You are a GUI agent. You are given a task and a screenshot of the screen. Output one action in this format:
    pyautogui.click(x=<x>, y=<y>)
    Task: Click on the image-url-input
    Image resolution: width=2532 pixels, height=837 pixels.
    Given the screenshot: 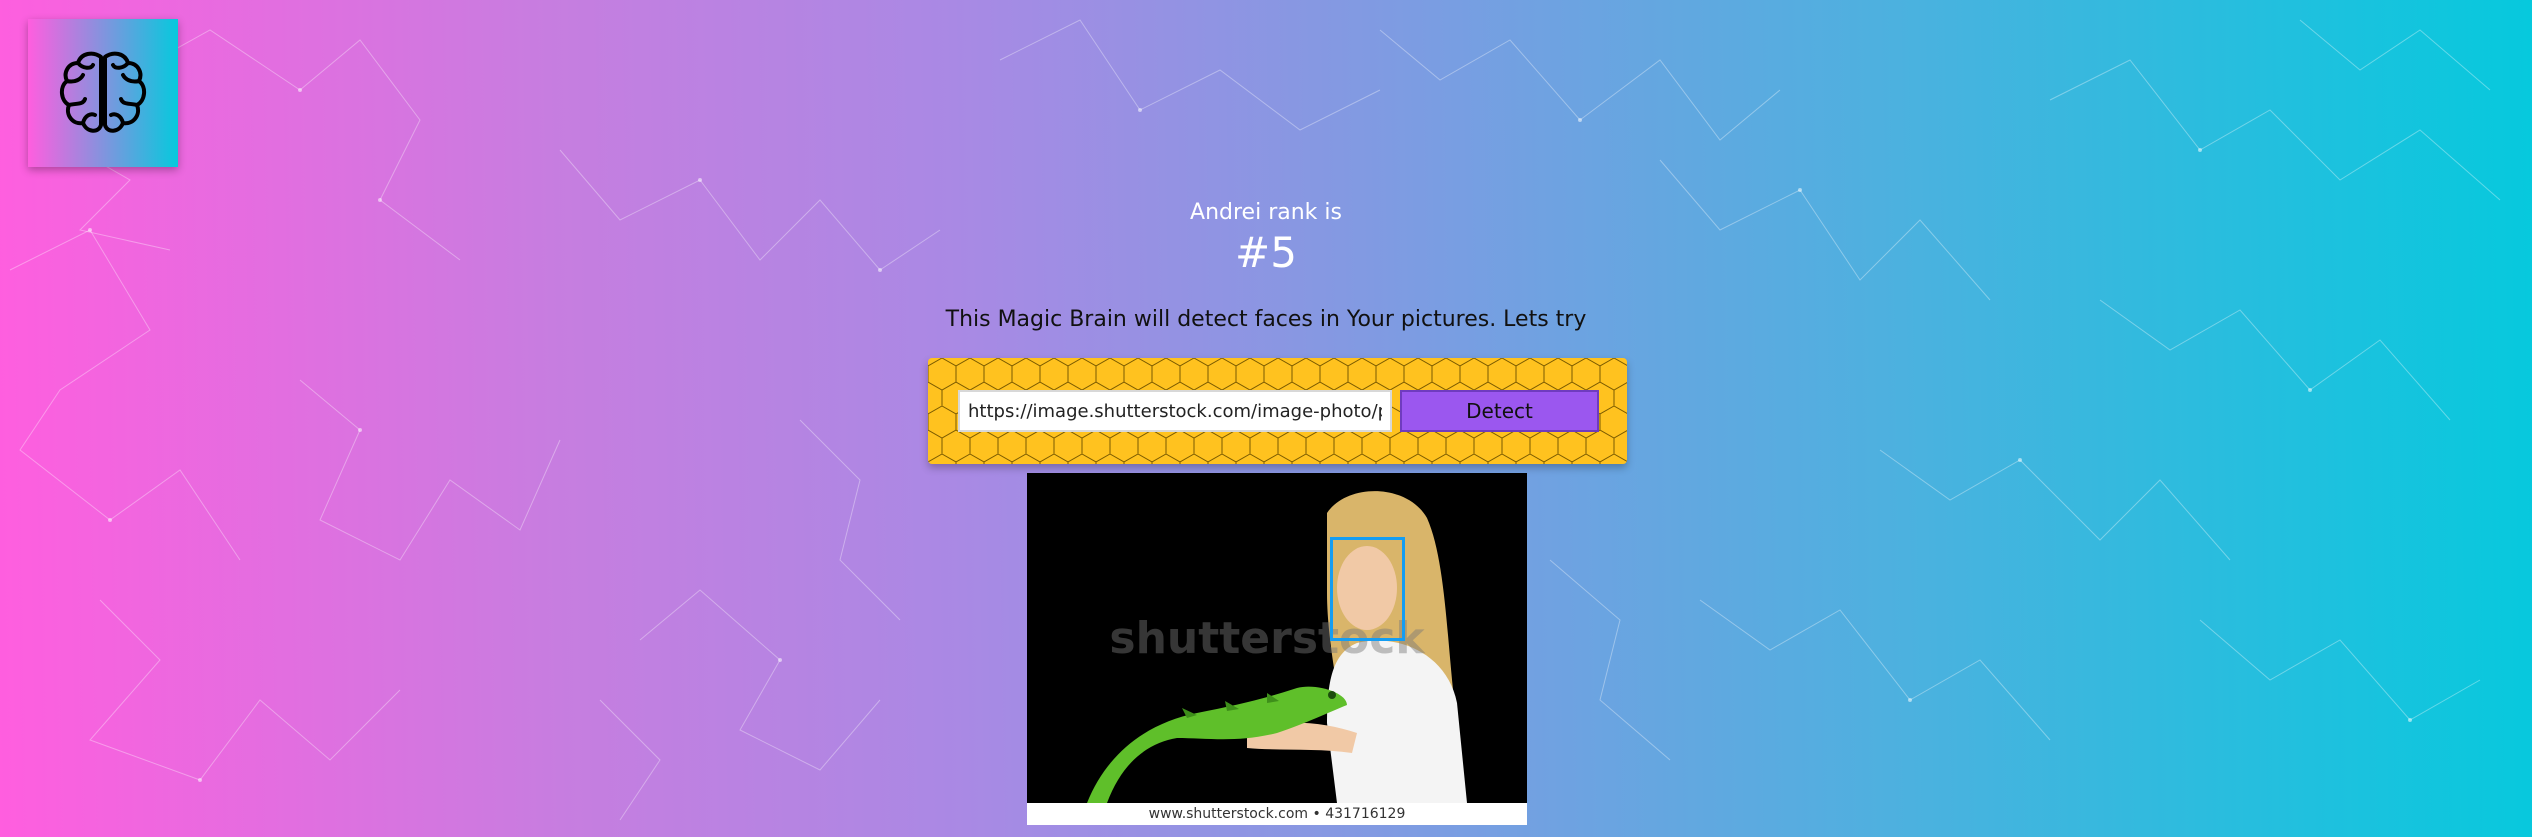 What is the action you would take?
    pyautogui.click(x=1175, y=411)
    